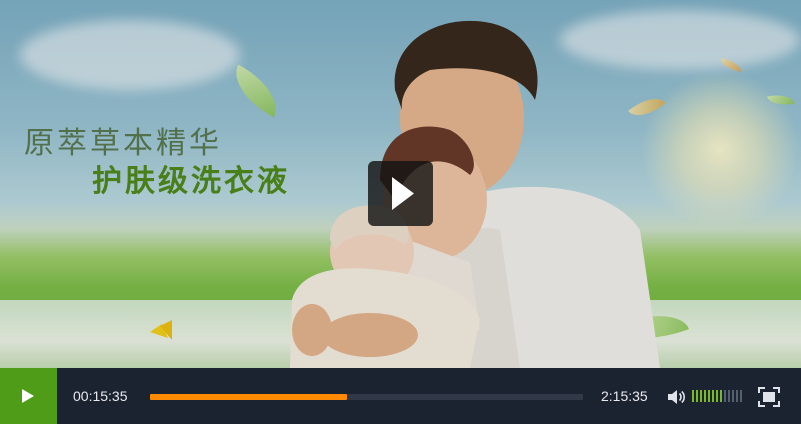 This screenshot has width=801, height=424. What do you see at coordinates (249, 397) in the screenshot?
I see `progress-fill` at bounding box center [249, 397].